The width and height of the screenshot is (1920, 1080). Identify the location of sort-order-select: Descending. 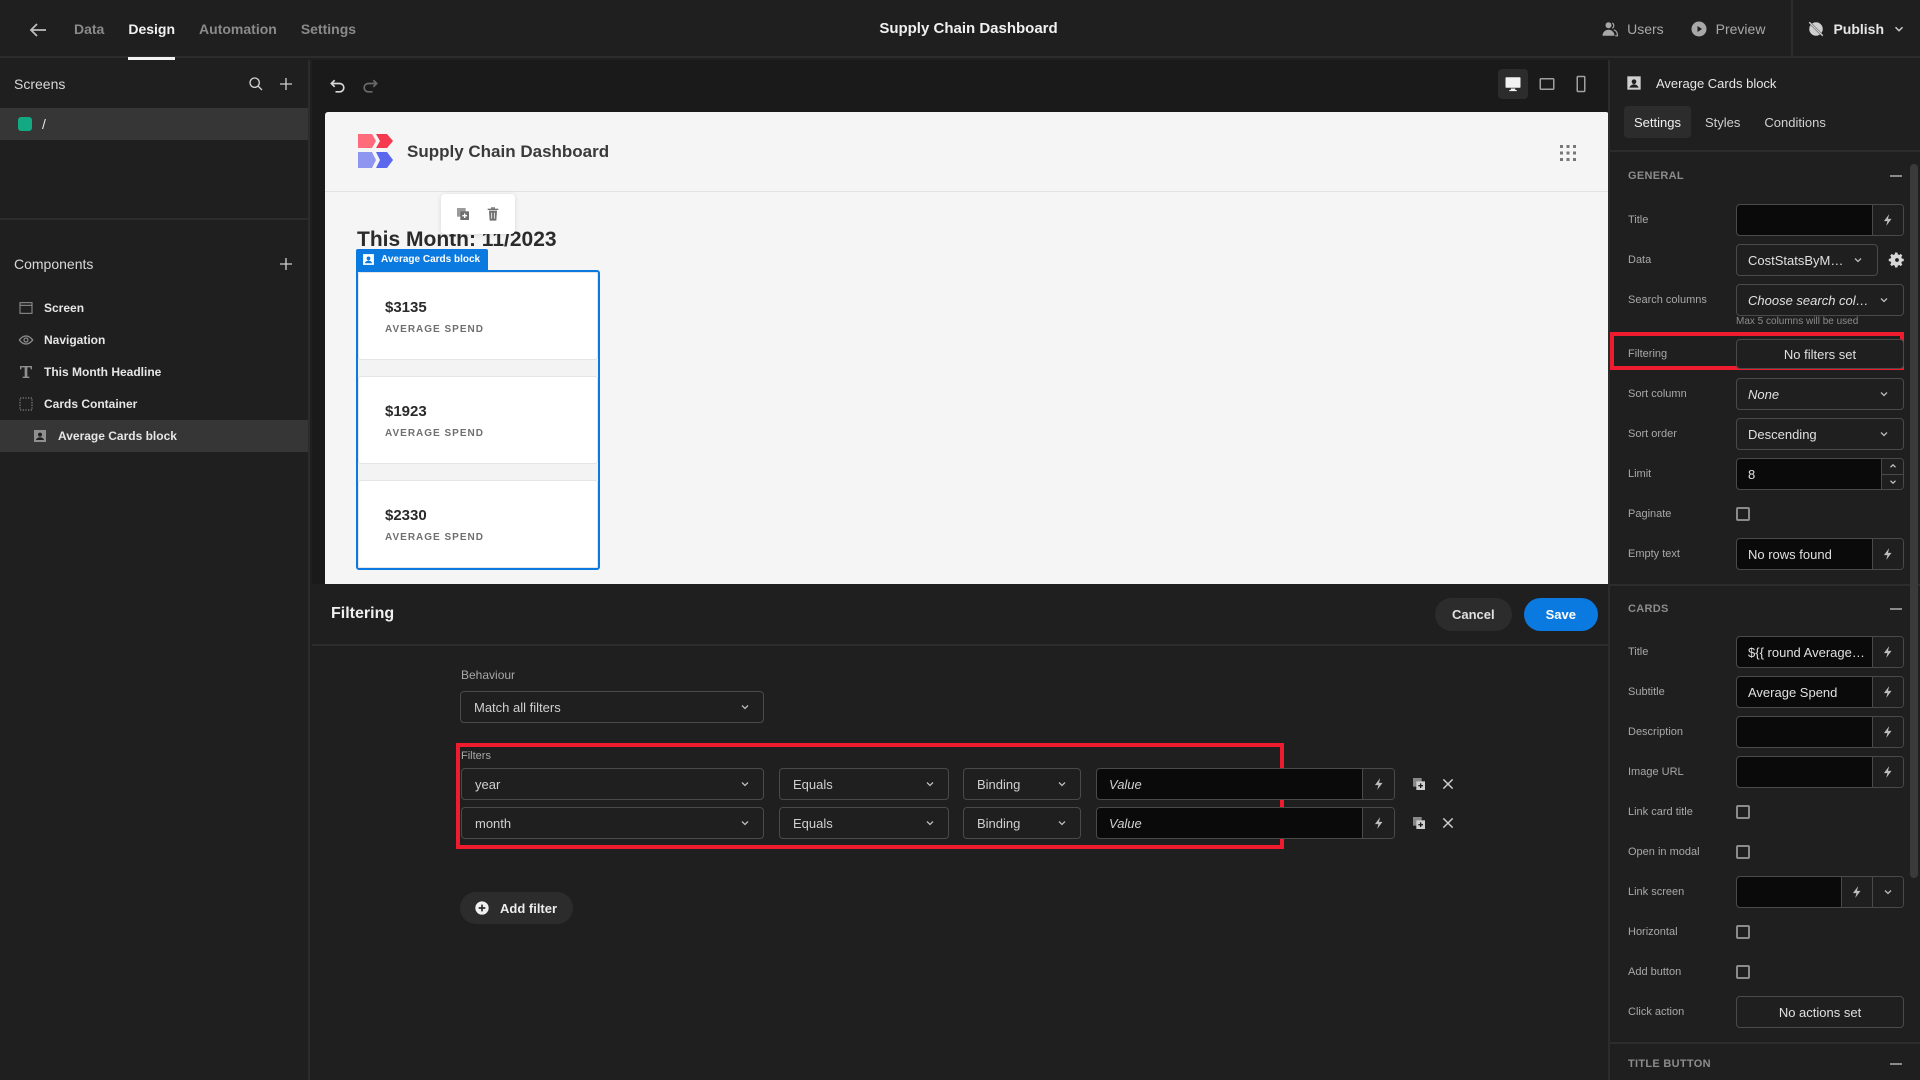
(1820, 434).